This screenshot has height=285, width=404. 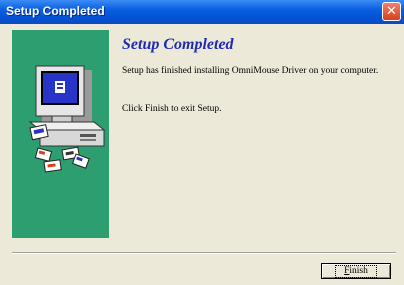 I want to click on close-icon: ✕, so click(x=391, y=11).